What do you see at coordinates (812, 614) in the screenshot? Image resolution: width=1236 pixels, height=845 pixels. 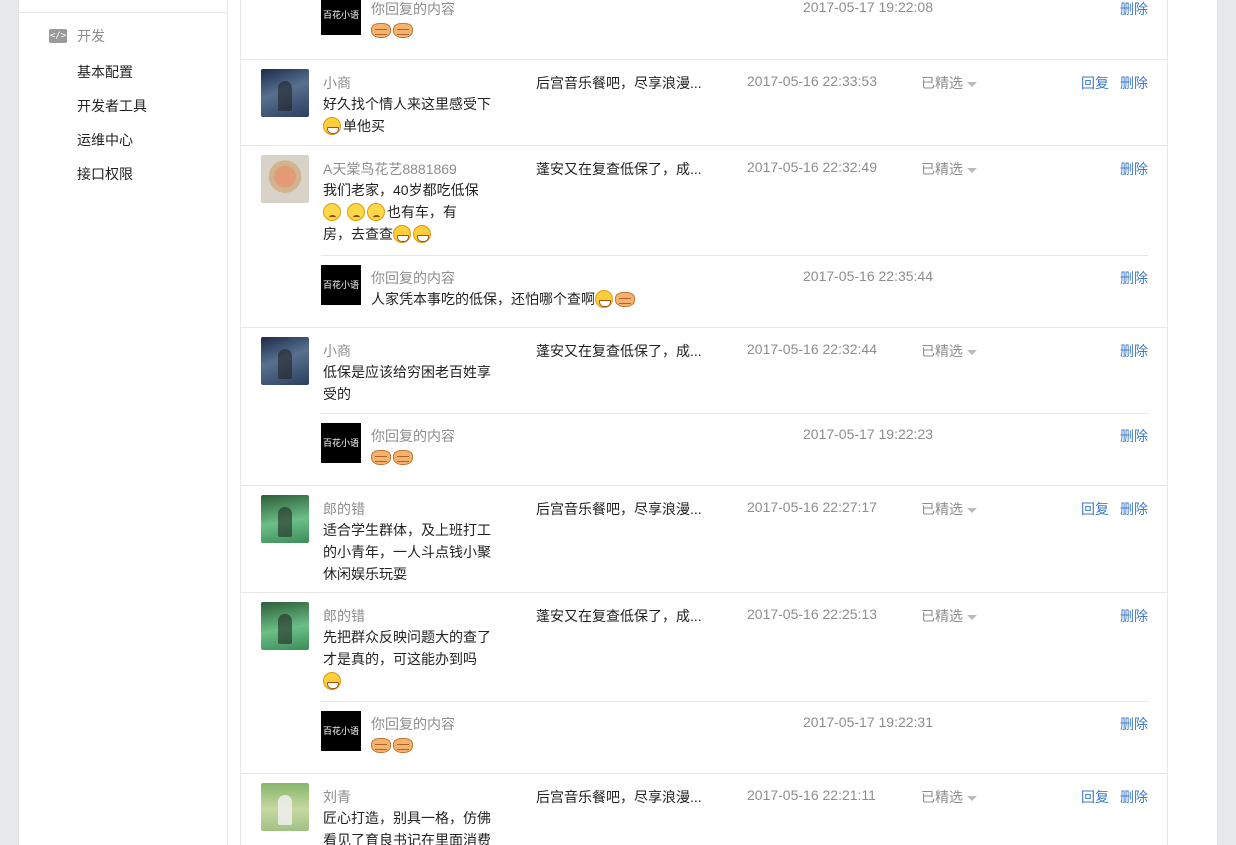 I see `comment-time: 2017-05-16 22:25:13` at bounding box center [812, 614].